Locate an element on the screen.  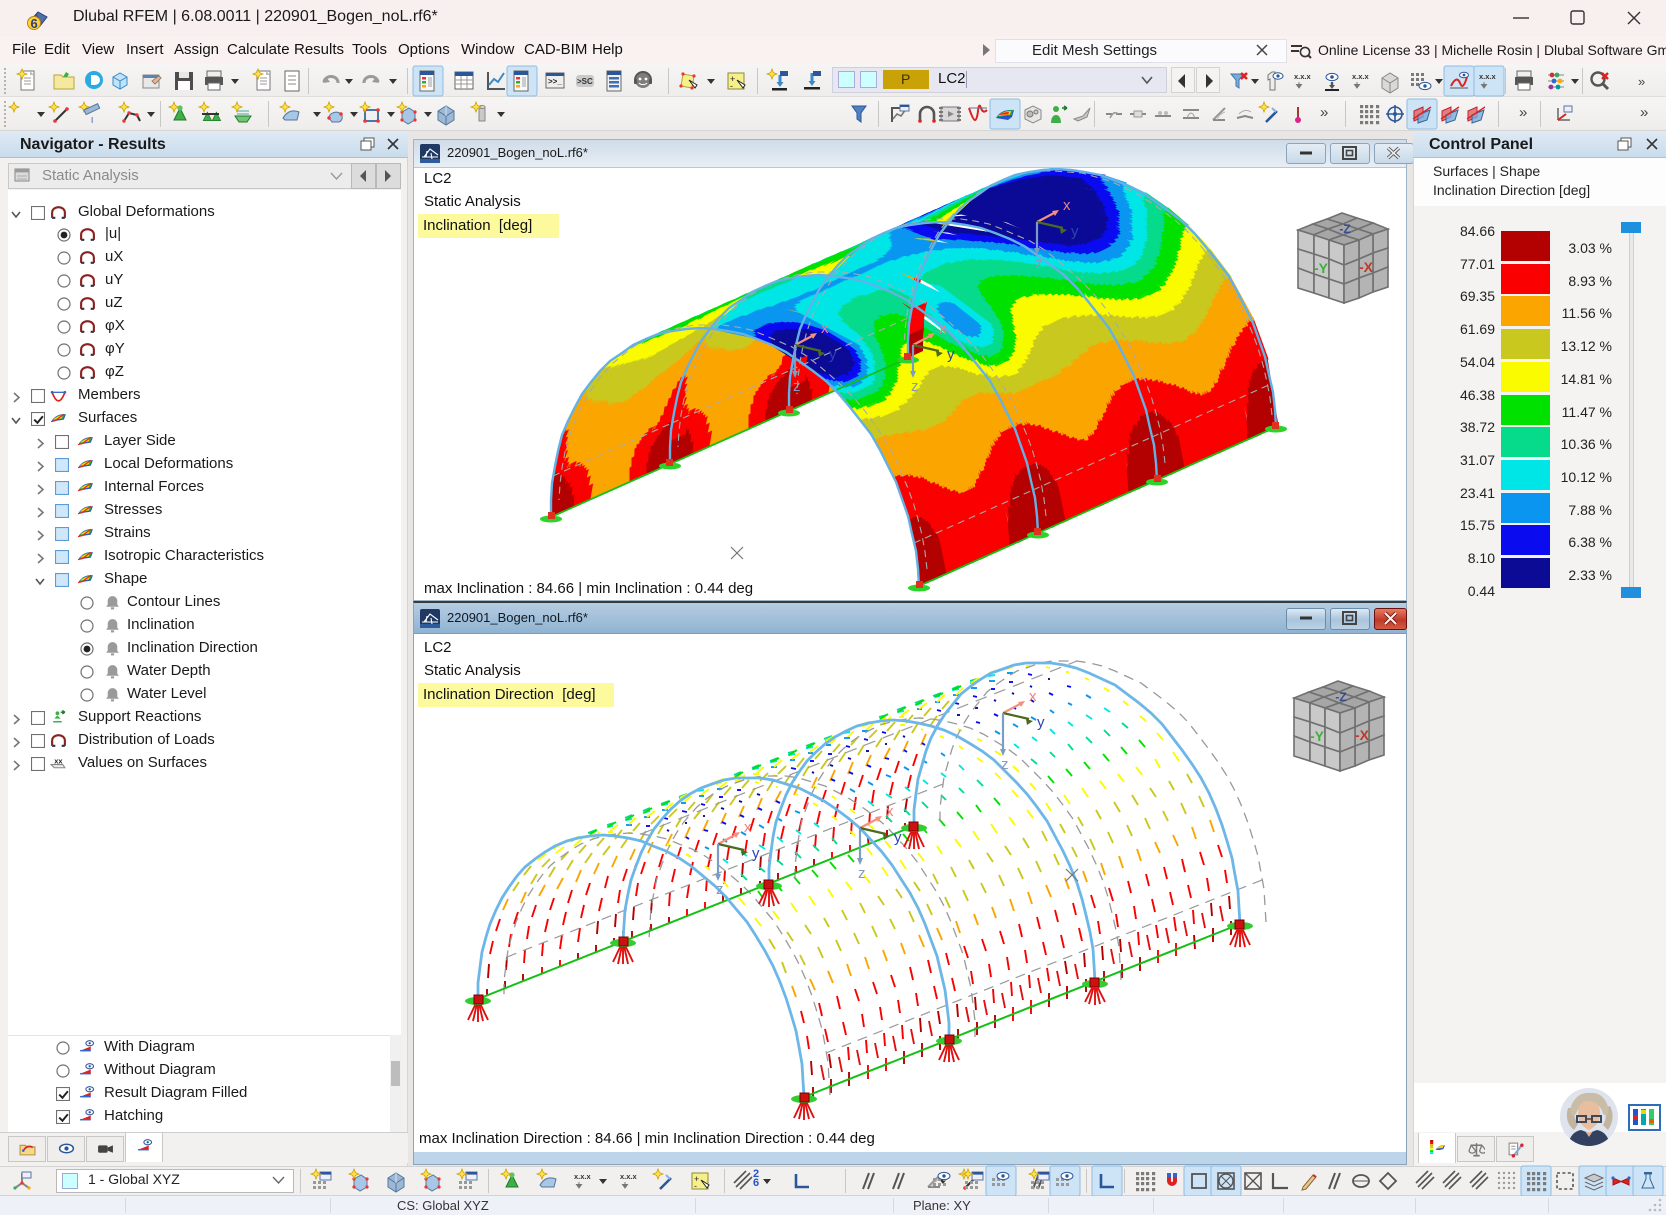
svg-text: 6 is located at coordinates (34, 23).